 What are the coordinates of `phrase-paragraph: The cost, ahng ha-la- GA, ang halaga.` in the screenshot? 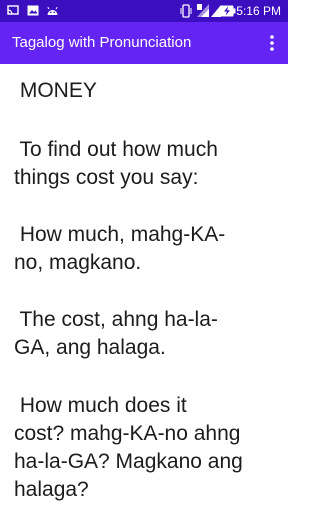 It's located at (116, 333).